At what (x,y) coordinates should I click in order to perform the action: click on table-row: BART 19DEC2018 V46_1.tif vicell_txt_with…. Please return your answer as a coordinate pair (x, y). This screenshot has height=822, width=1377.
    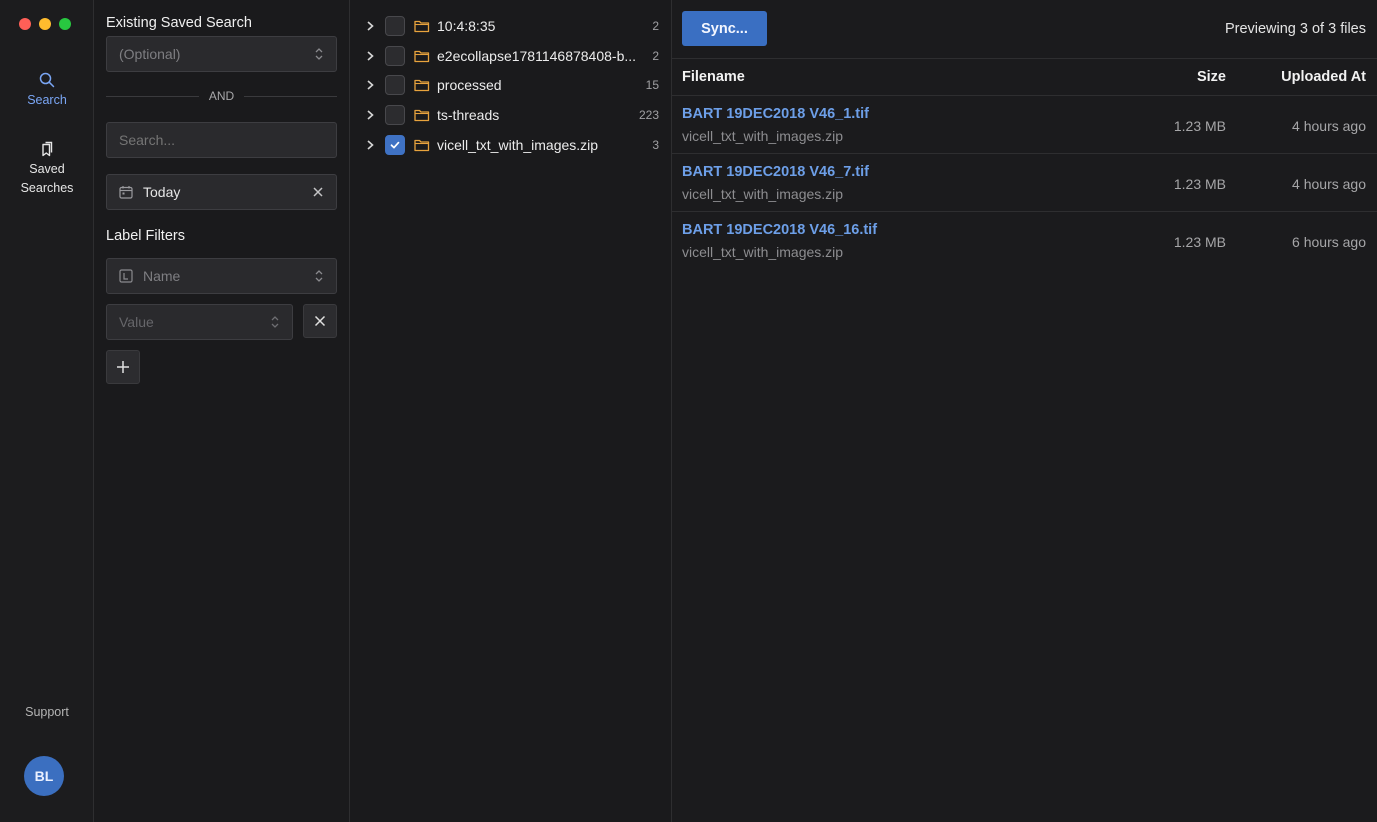
    Looking at the image, I should click on (1024, 125).